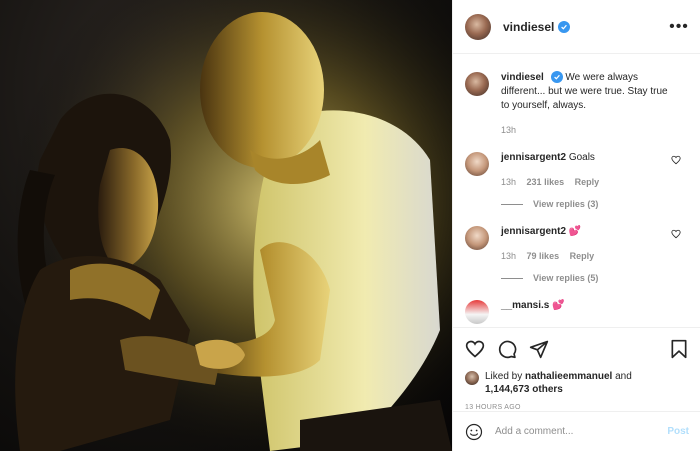 Image resolution: width=700 pixels, height=451 pixels. I want to click on comment-text: Goals, so click(581, 157).